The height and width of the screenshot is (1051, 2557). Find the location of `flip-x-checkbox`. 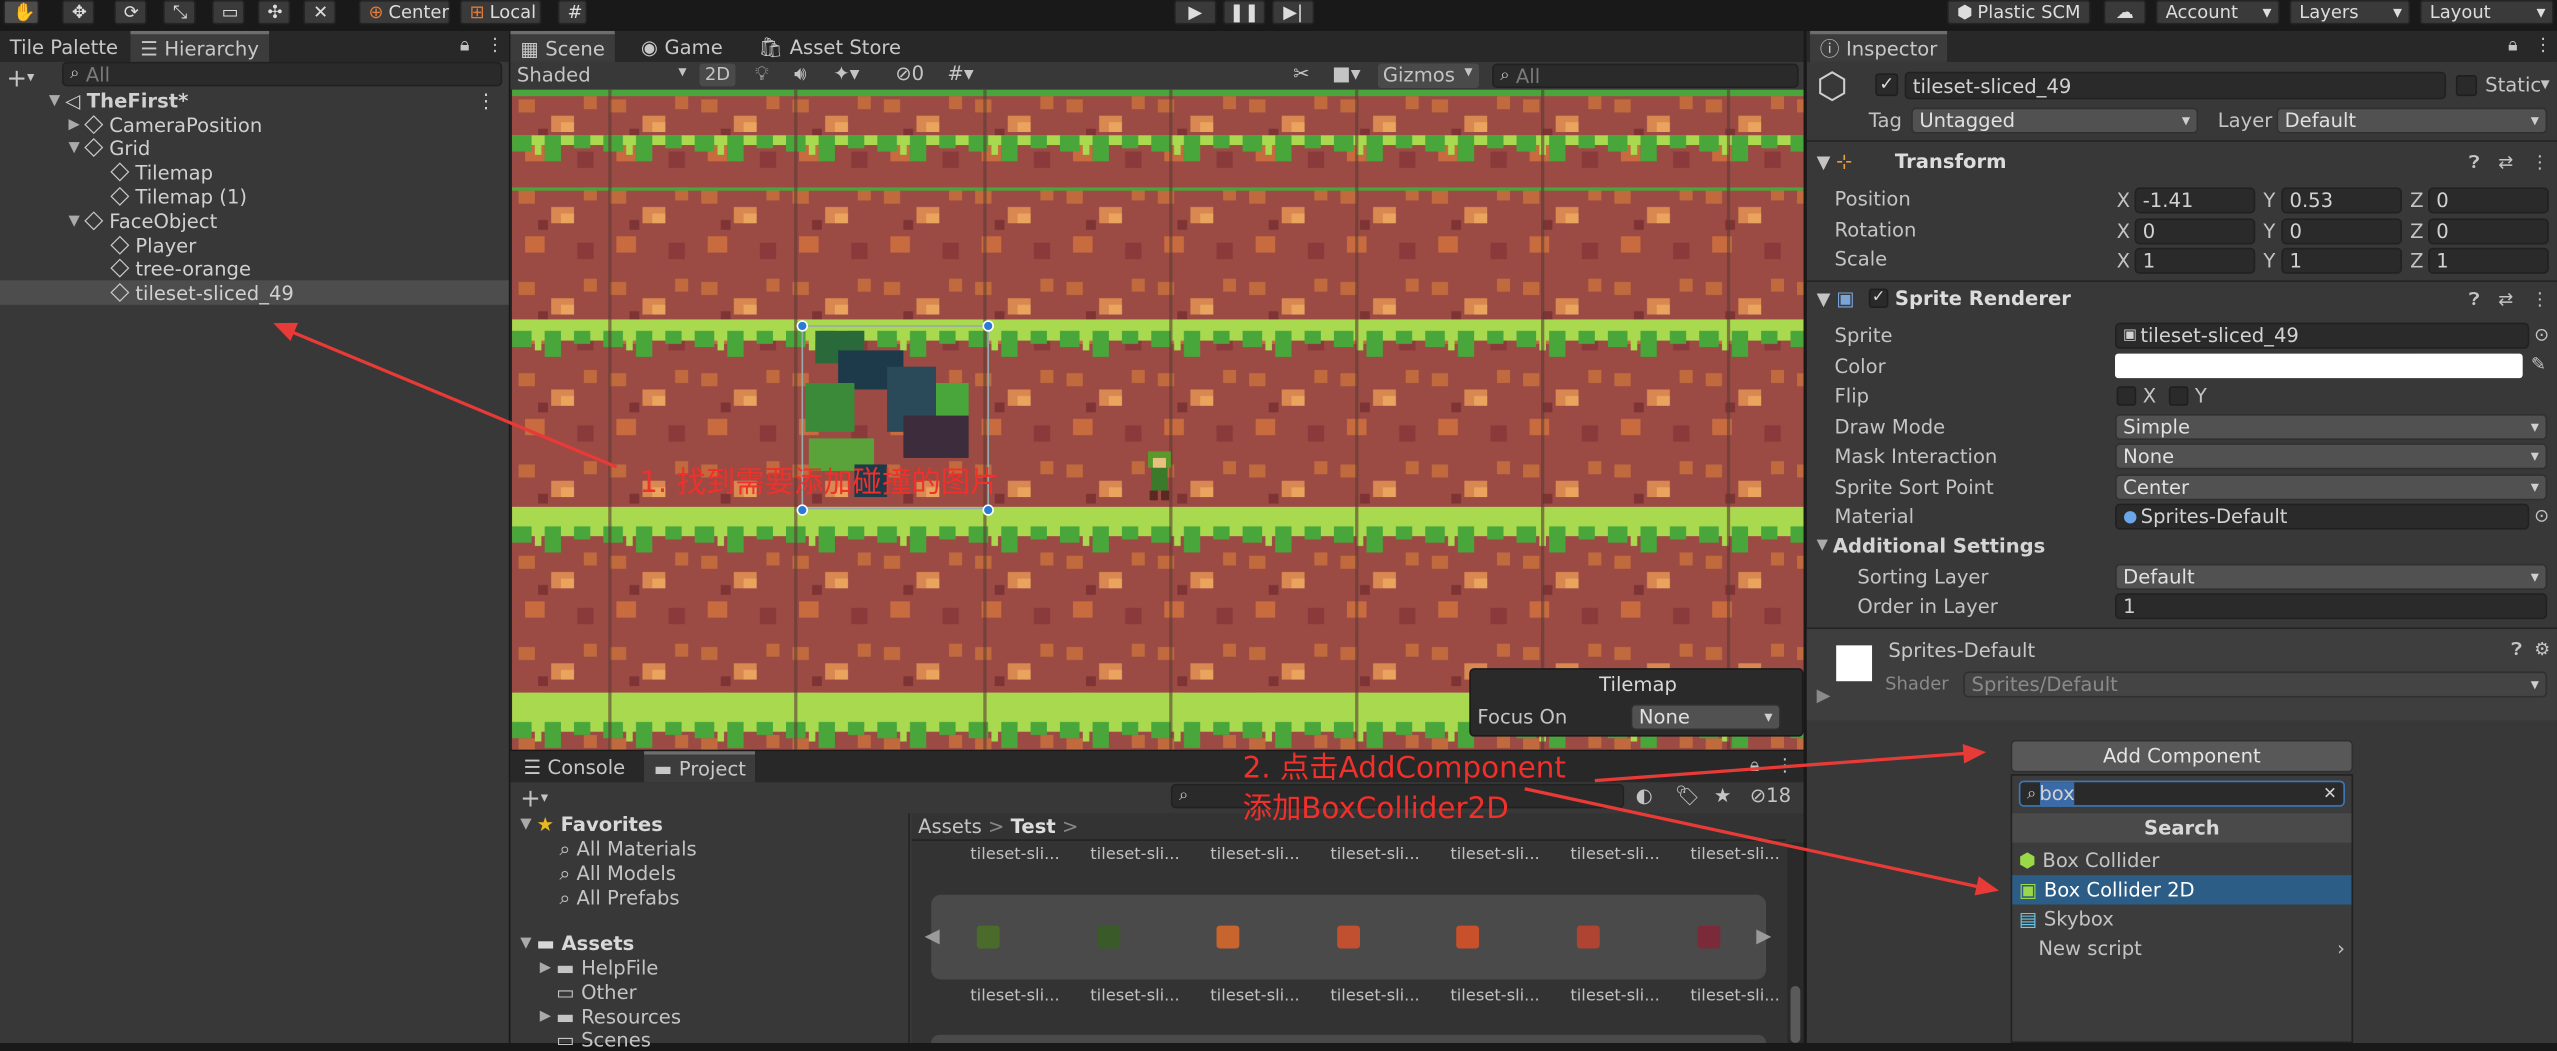

flip-x-checkbox is located at coordinates (2126, 396).